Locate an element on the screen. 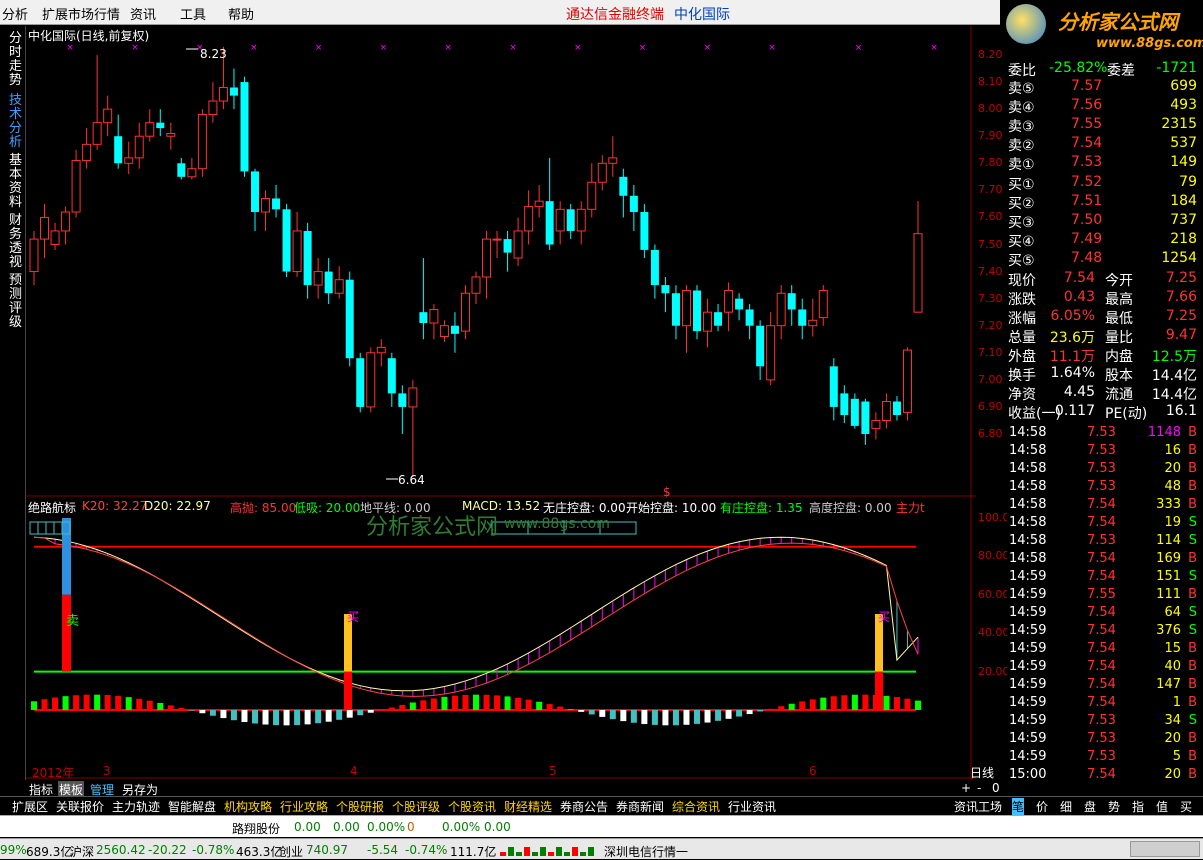  panel-tab: 值 is located at coordinates (1162, 806).